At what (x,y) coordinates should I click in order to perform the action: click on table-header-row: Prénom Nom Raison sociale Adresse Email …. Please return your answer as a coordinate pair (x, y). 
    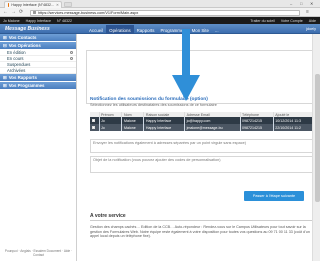
    Looking at the image, I should click on (203, 114).